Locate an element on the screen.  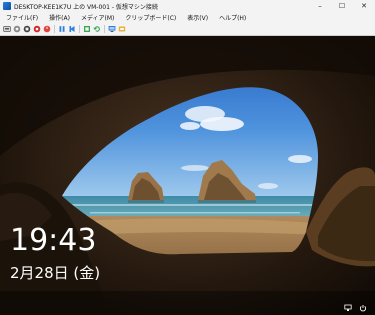
network-icon is located at coordinates (348, 308).